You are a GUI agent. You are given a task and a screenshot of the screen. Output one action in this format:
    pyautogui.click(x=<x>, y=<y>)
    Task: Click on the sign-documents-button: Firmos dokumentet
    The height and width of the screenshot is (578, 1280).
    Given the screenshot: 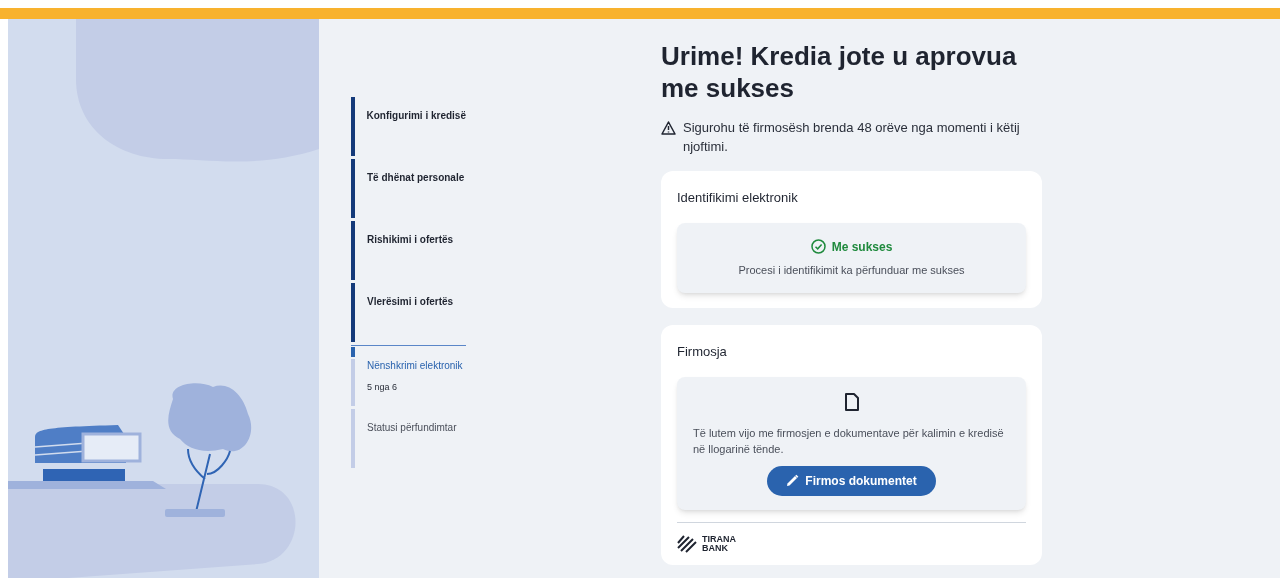 What is the action you would take?
    pyautogui.click(x=851, y=480)
    